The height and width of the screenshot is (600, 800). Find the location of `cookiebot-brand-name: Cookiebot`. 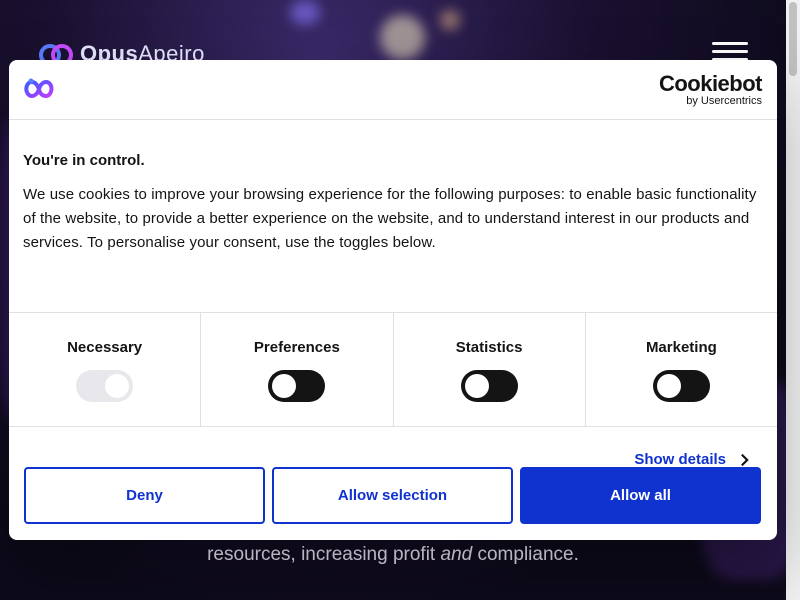

cookiebot-brand-name: Cookiebot is located at coordinates (710, 83).